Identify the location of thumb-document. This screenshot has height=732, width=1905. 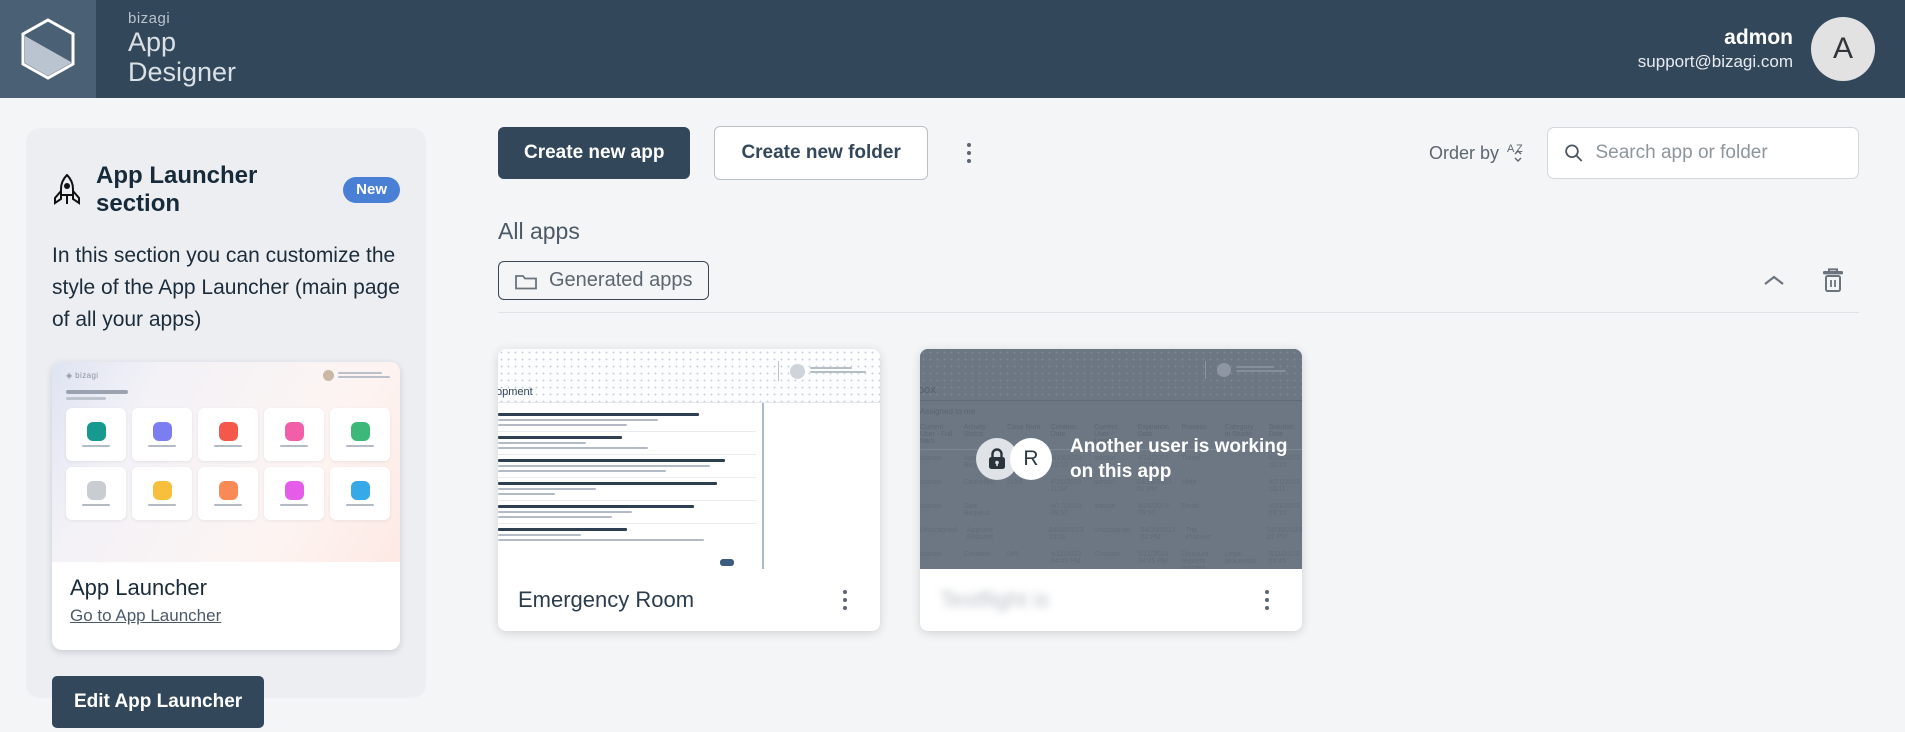
(689, 486).